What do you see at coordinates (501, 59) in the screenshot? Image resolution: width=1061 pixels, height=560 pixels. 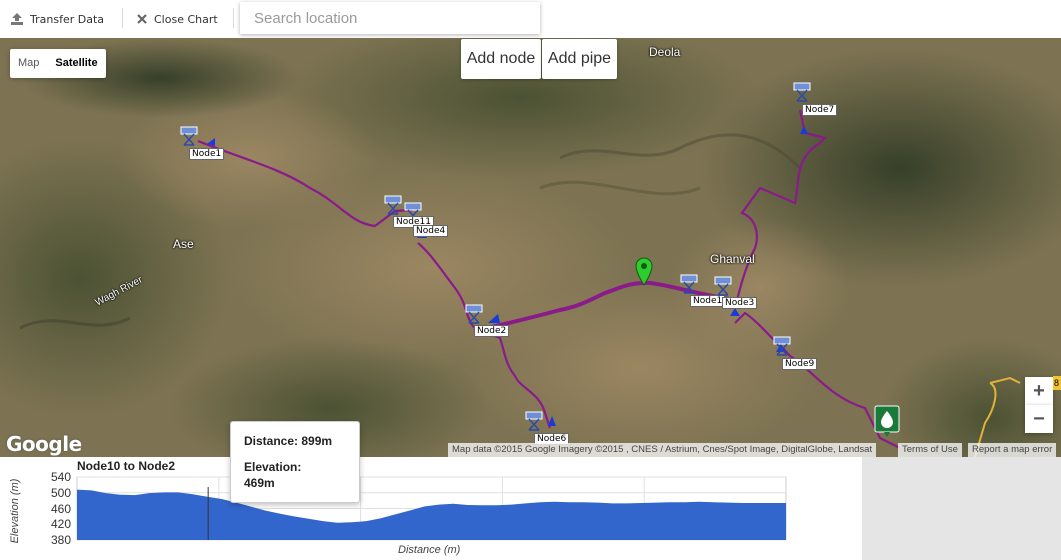 I see `add-node-button: Add node` at bounding box center [501, 59].